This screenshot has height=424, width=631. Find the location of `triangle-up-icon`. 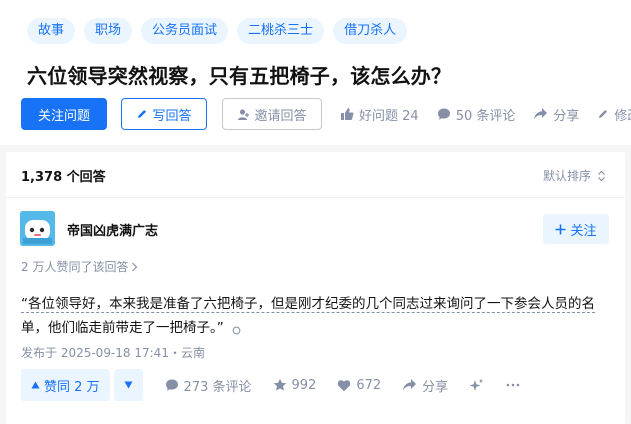

triangle-up-icon is located at coordinates (35, 385).